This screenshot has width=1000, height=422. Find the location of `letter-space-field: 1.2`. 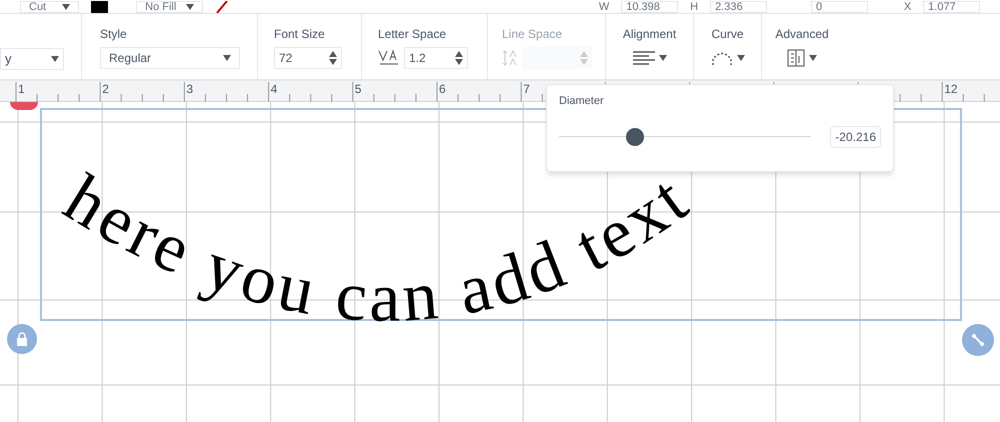

letter-space-field: 1.2 is located at coordinates (436, 57).